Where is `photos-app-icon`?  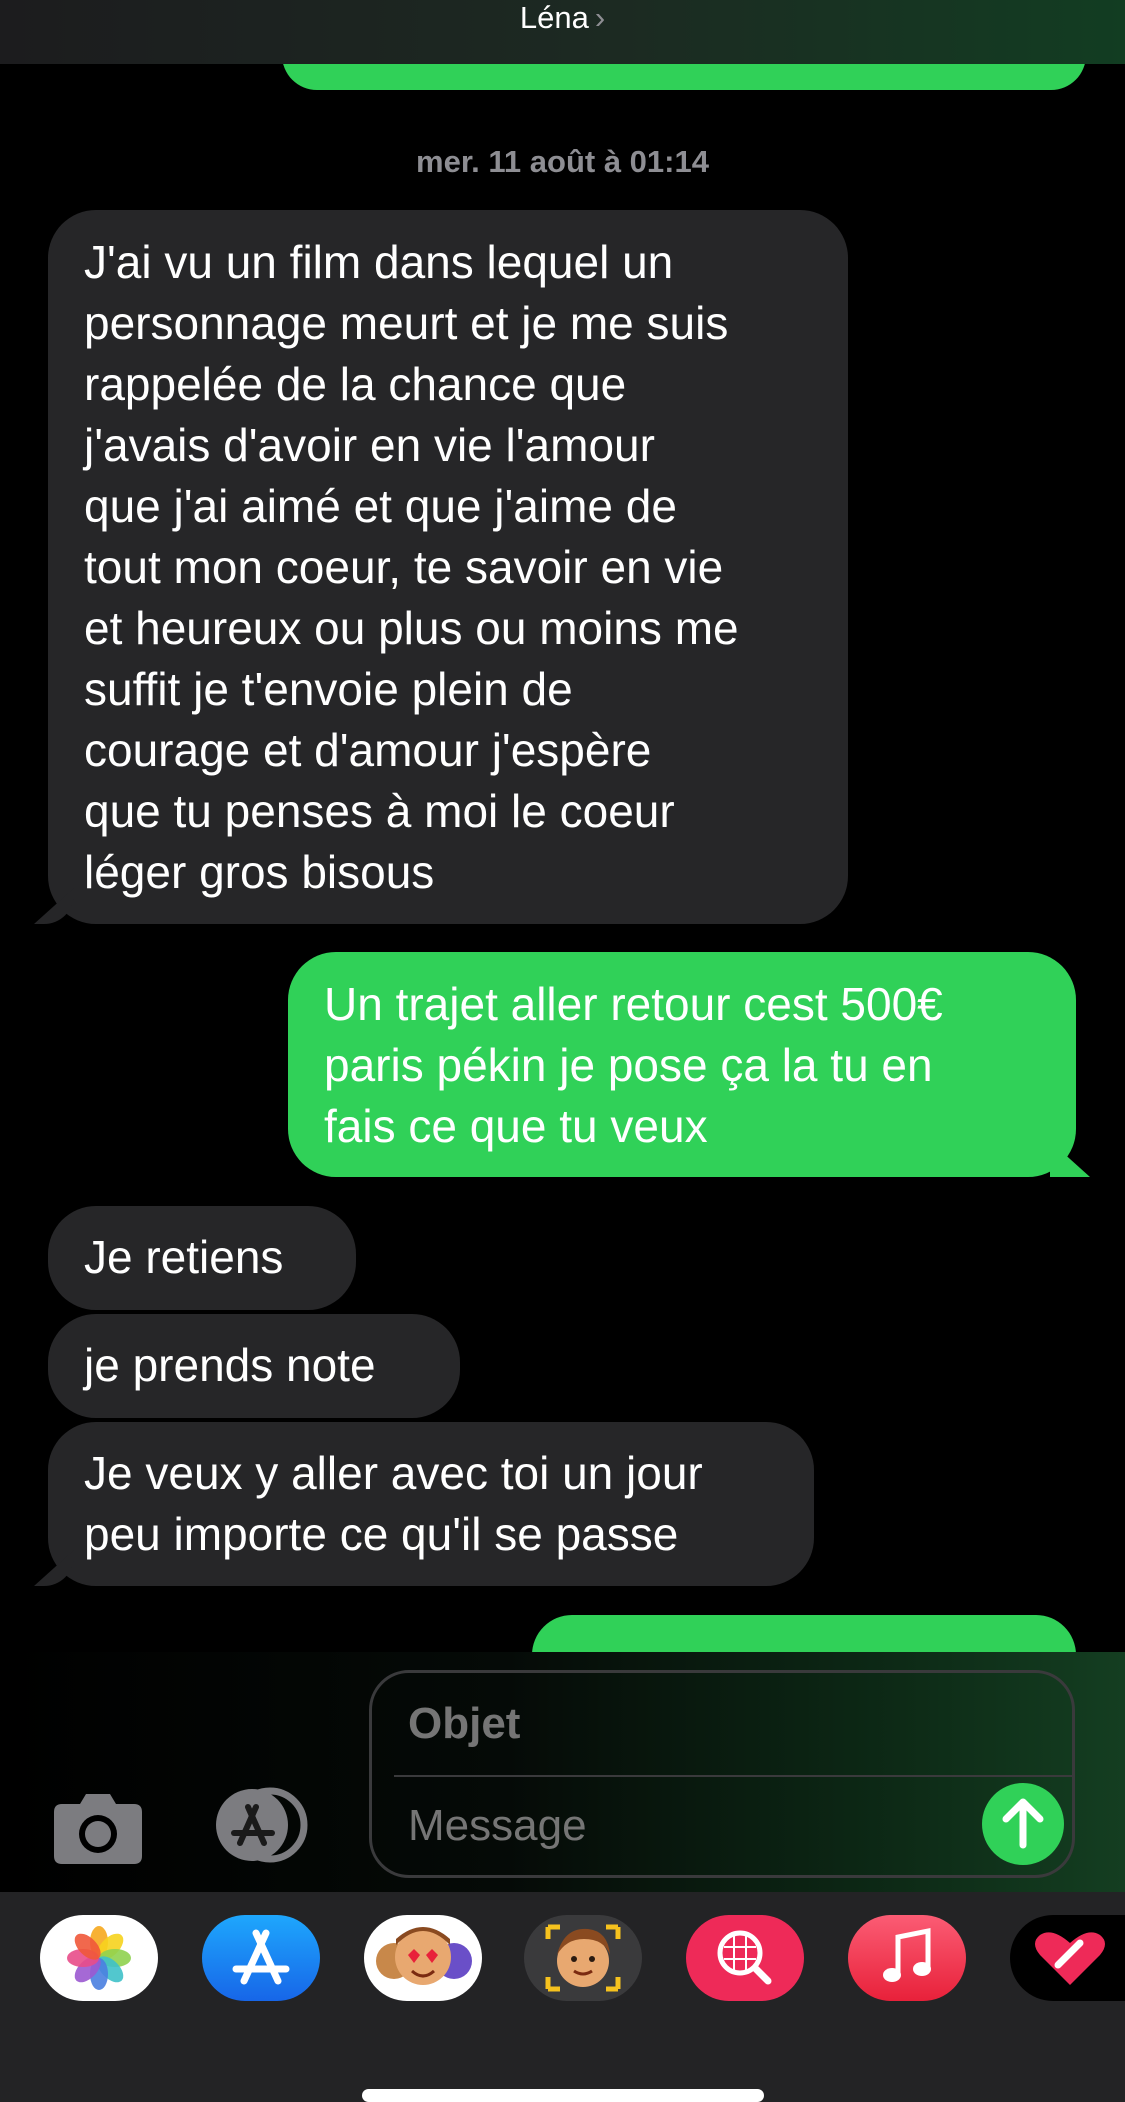
photos-app-icon is located at coordinates (99, 1958).